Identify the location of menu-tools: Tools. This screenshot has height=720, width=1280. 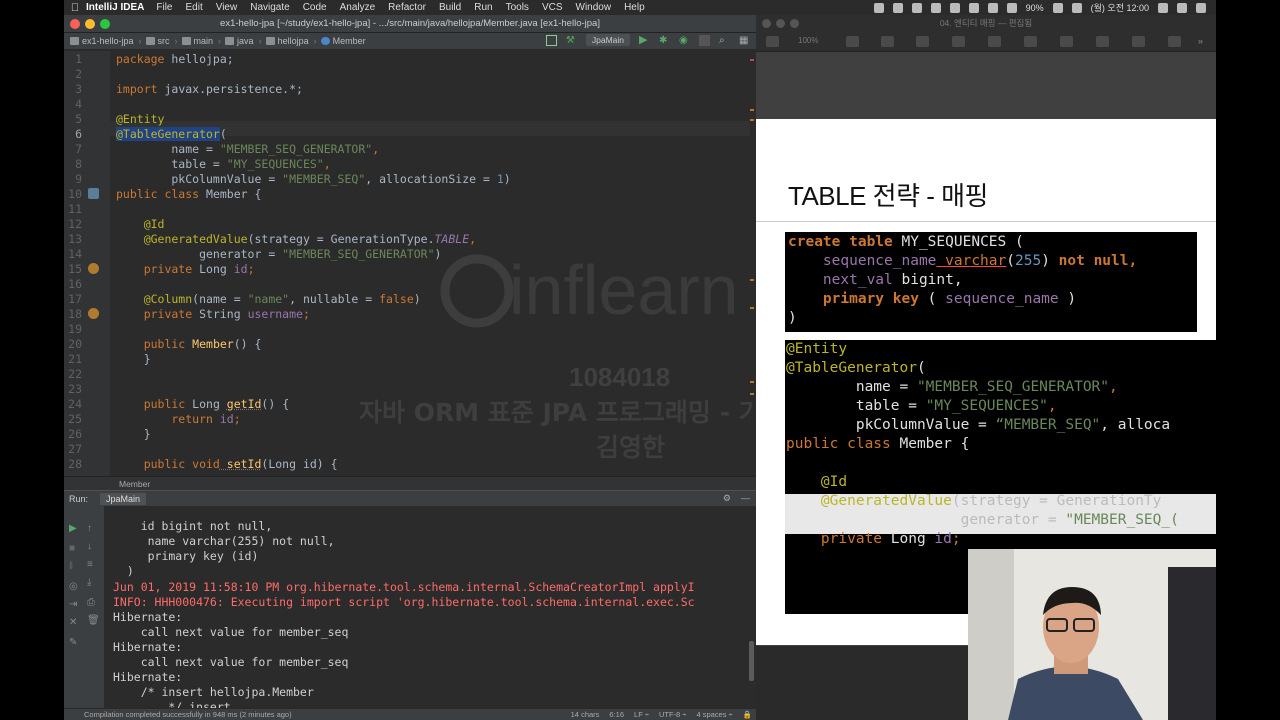
(517, 7).